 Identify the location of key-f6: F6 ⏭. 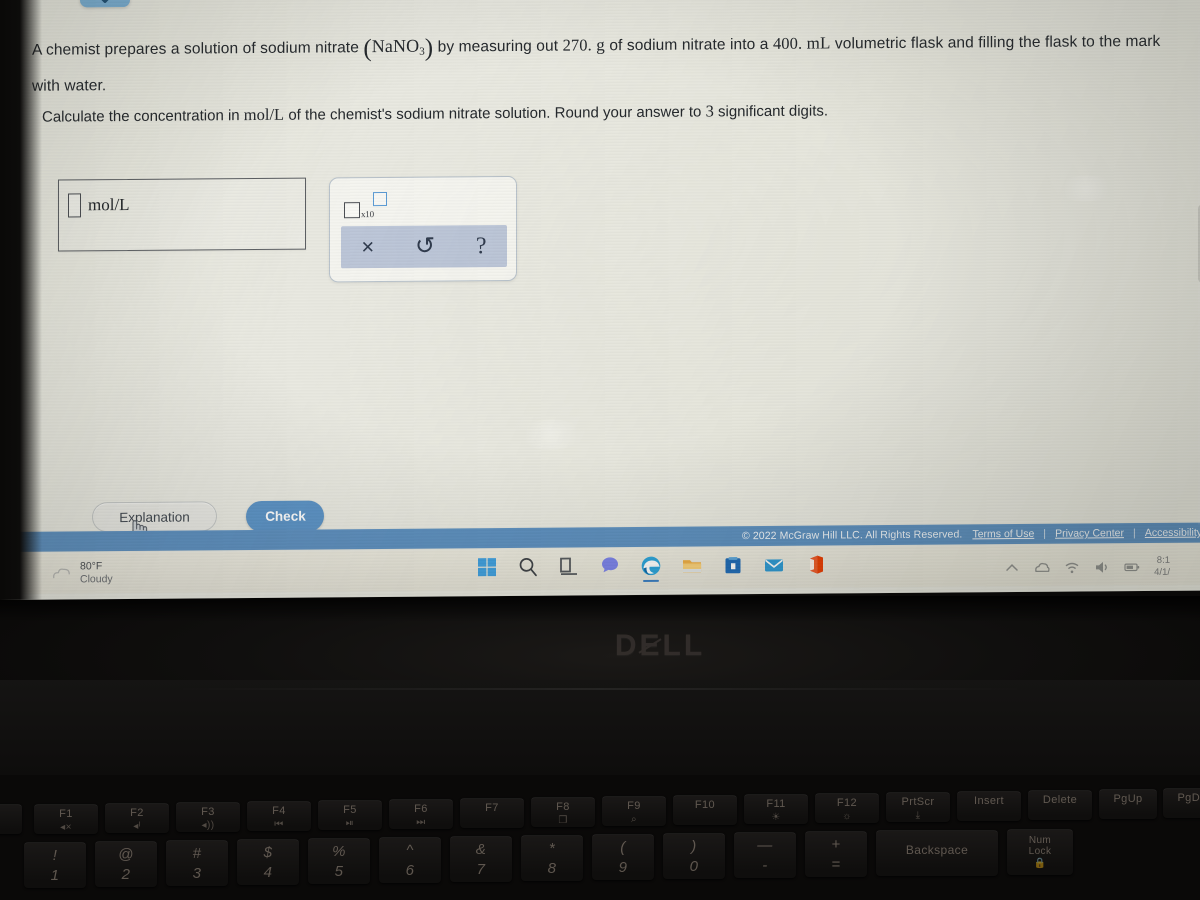
(421, 814).